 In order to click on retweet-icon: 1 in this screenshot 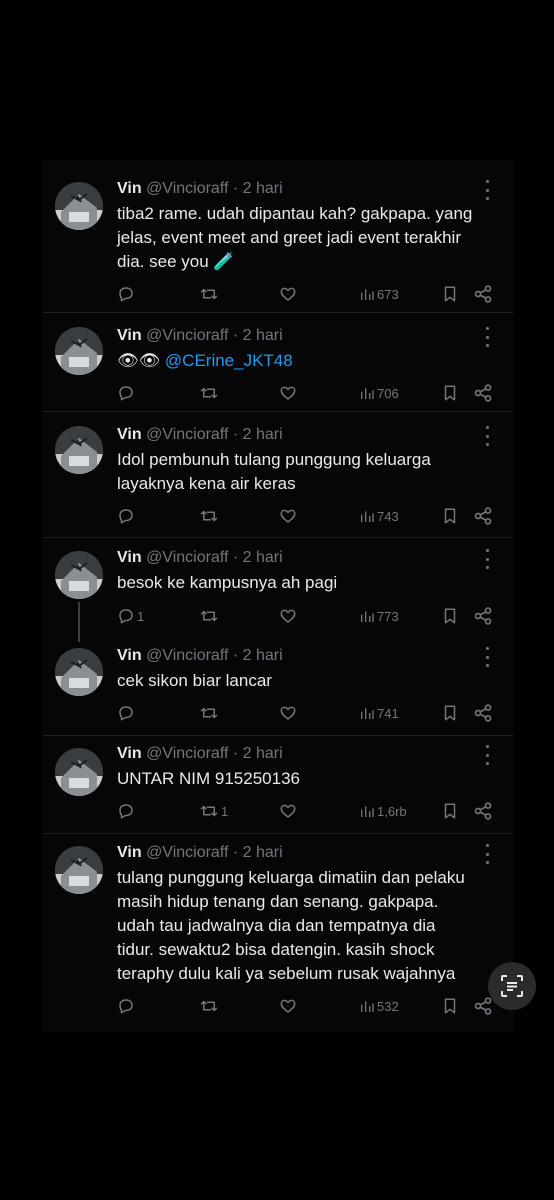, I will do `click(213, 811)`.